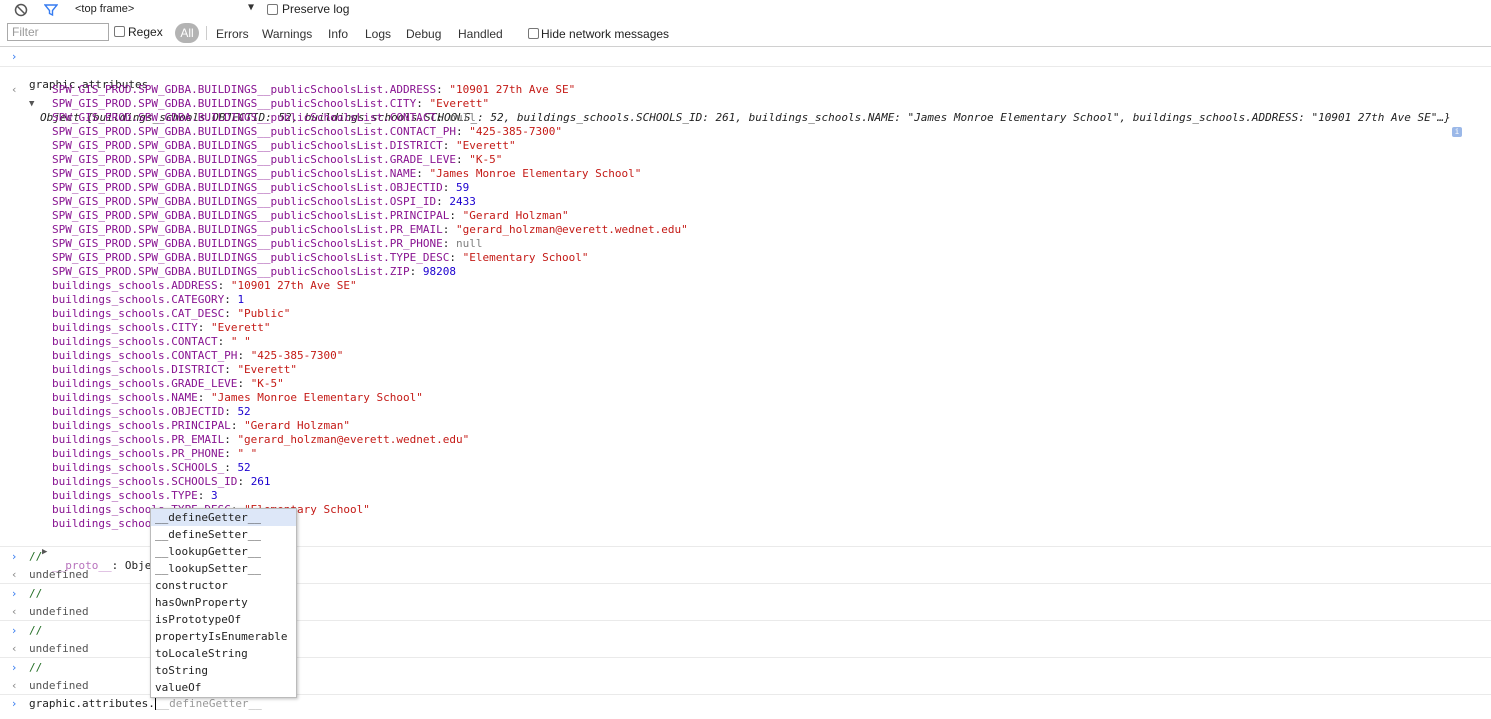  I want to click on info-icon: i, so click(1457, 132).